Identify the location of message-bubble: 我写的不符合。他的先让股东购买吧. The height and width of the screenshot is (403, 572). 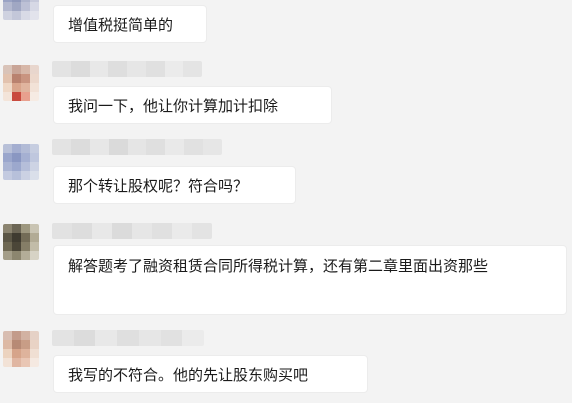
(210, 374).